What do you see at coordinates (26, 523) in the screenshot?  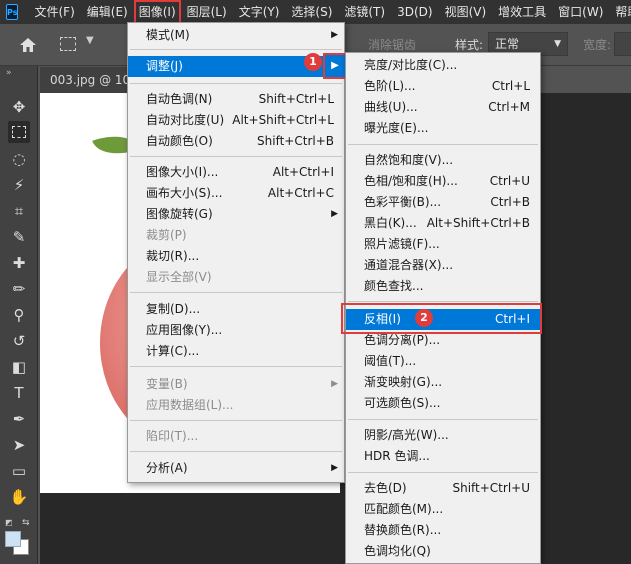 I see `swap-colors-icon: ⇆` at bounding box center [26, 523].